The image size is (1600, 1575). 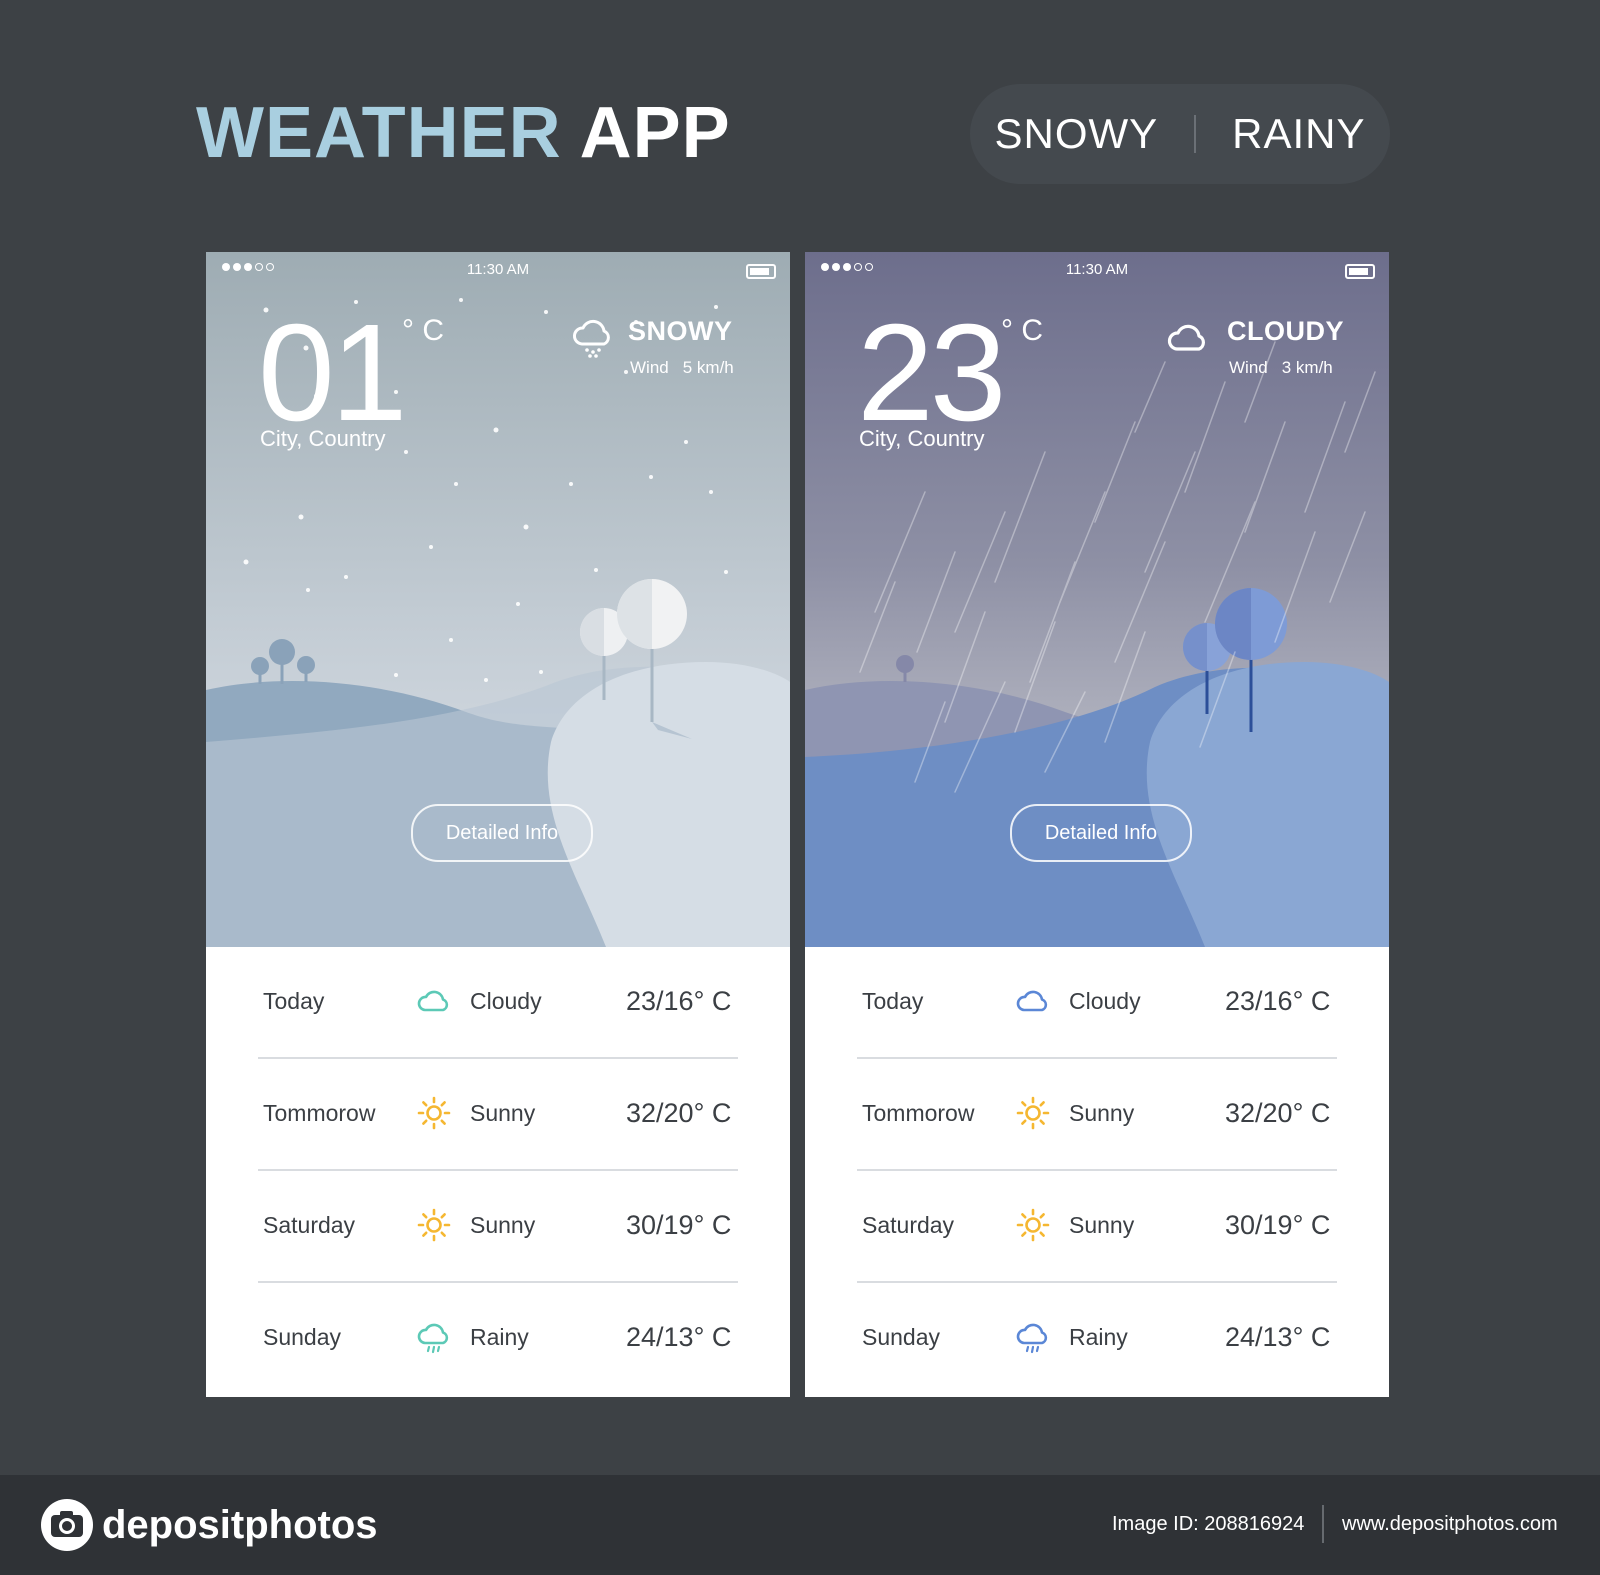 I want to click on footer-separator, so click(x=1323, y=1524).